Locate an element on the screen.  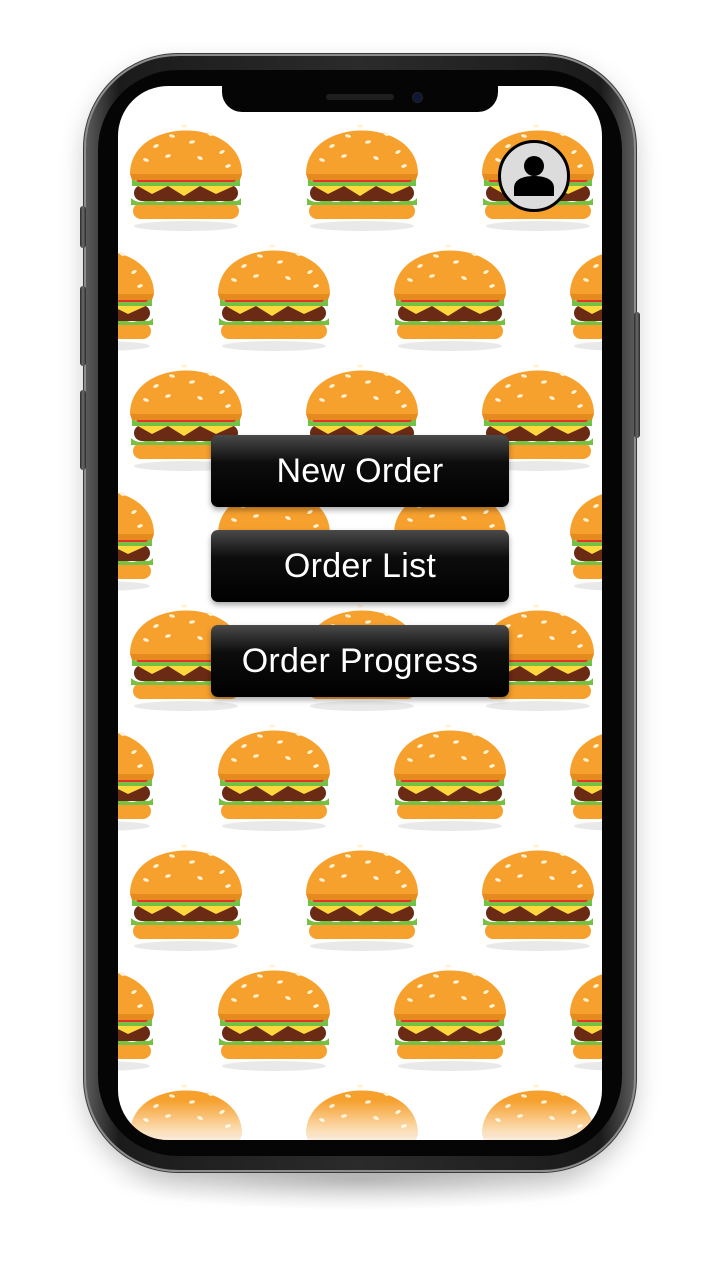
phone-volume-down-button is located at coordinates (83, 430).